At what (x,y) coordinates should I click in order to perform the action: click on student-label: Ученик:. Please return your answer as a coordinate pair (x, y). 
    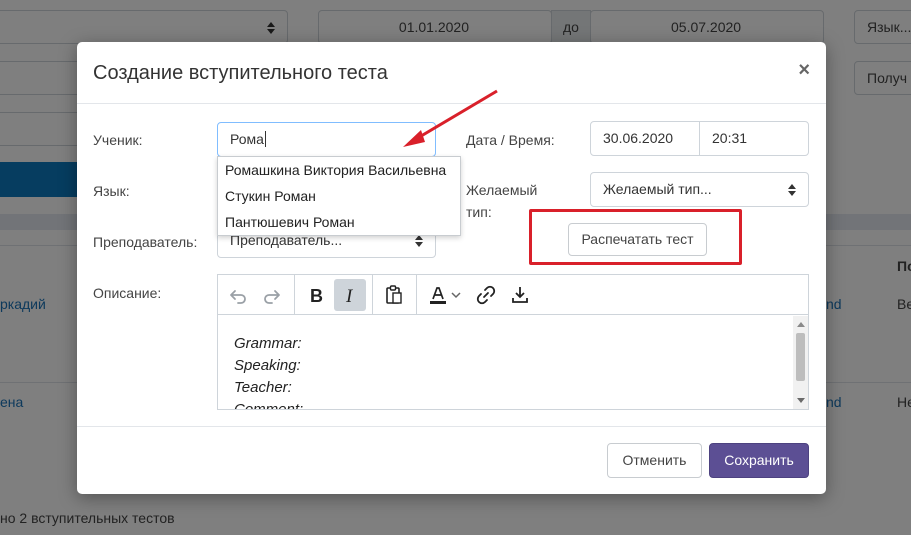
    Looking at the image, I should click on (118, 140).